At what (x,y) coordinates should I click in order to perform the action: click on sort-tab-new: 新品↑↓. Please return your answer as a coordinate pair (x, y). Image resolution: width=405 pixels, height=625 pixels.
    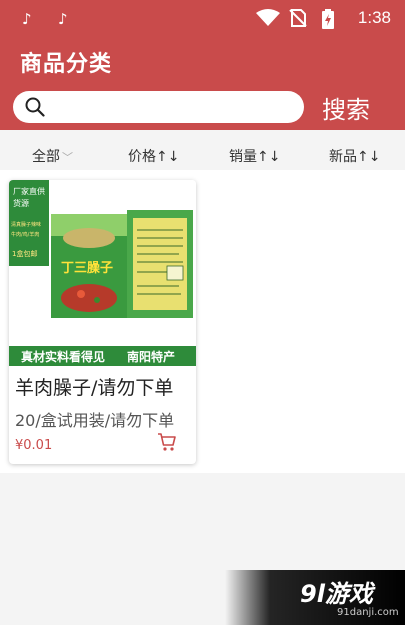
    Looking at the image, I should click on (354, 156).